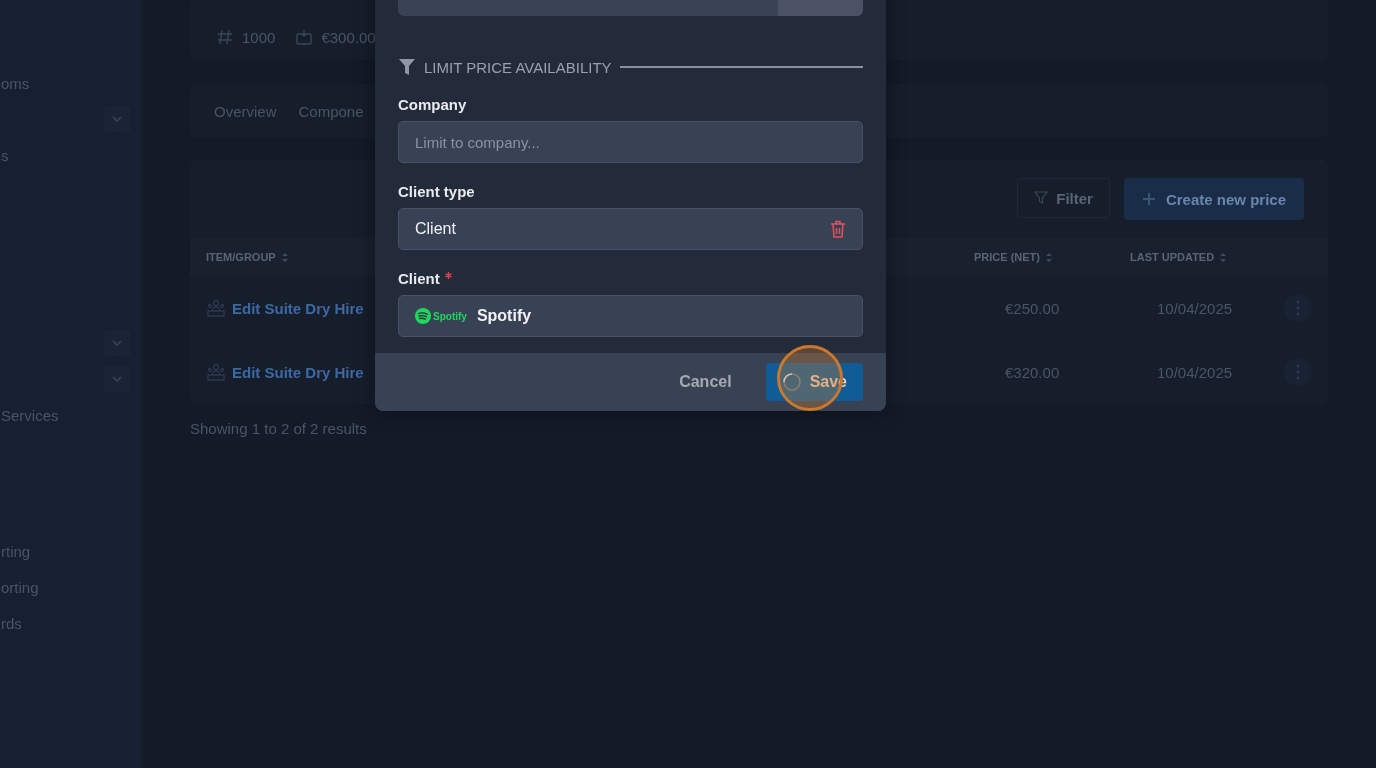 The height and width of the screenshot is (768, 1376). Describe the element at coordinates (1032, 372) in the screenshot. I see `price-cell: €320.00` at that location.